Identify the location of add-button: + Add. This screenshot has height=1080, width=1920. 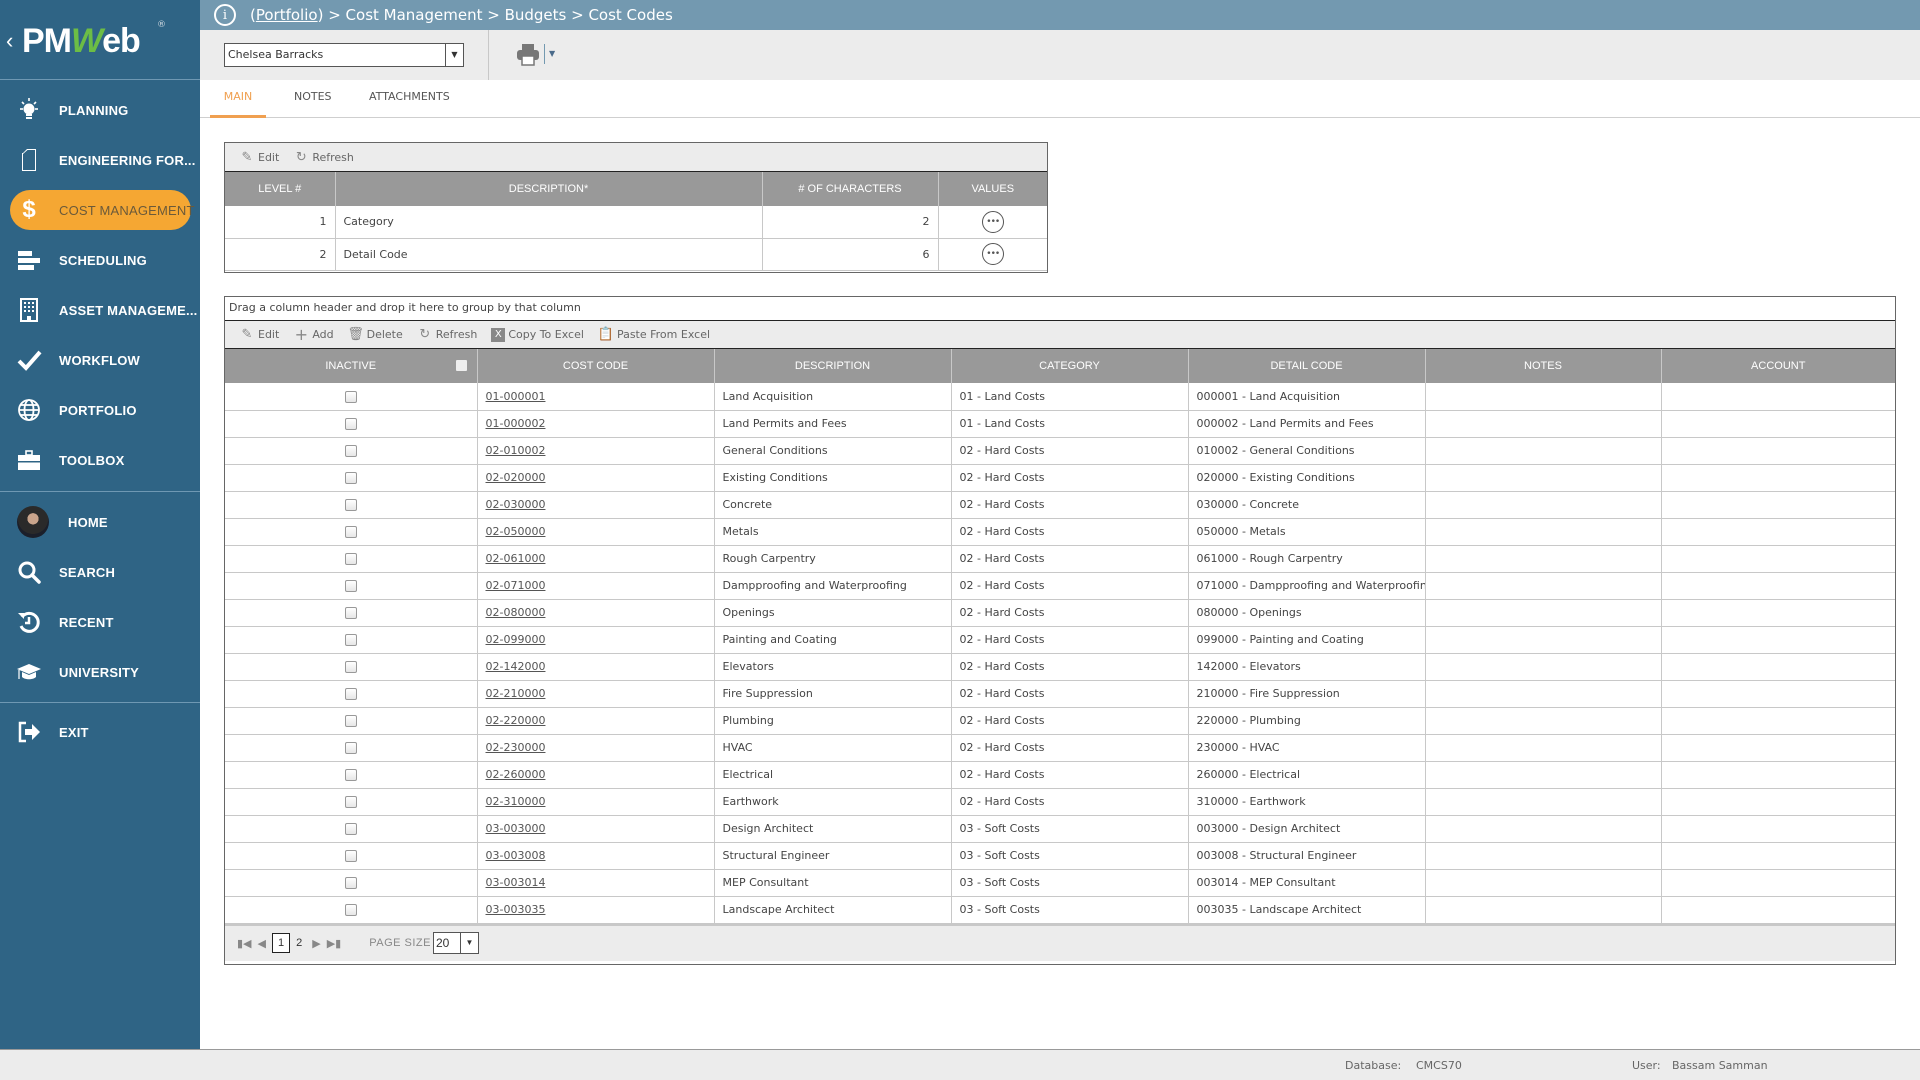
(313, 334).